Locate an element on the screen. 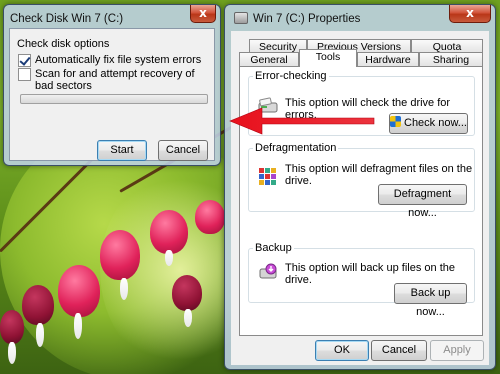  properties-title: Win 7 (C:) Properties is located at coordinates (307, 19).